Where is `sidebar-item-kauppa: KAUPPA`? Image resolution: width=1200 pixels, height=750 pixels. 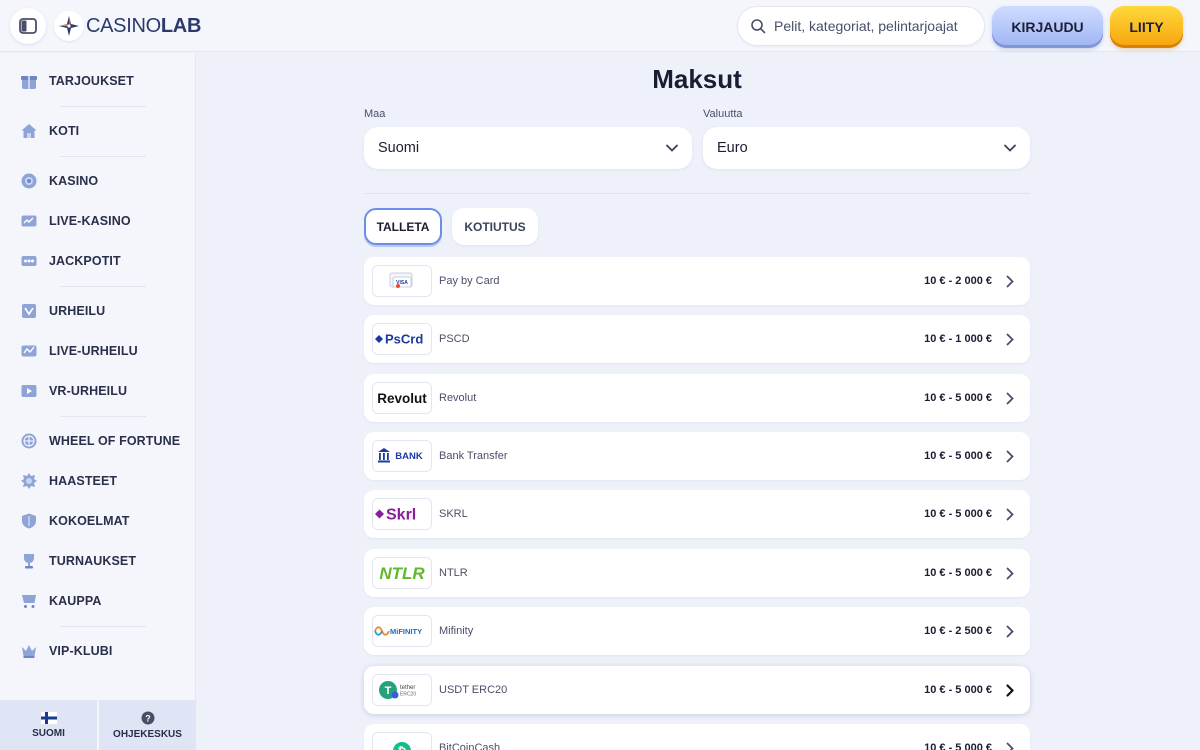 sidebar-item-kauppa: KAUPPA is located at coordinates (98, 601).